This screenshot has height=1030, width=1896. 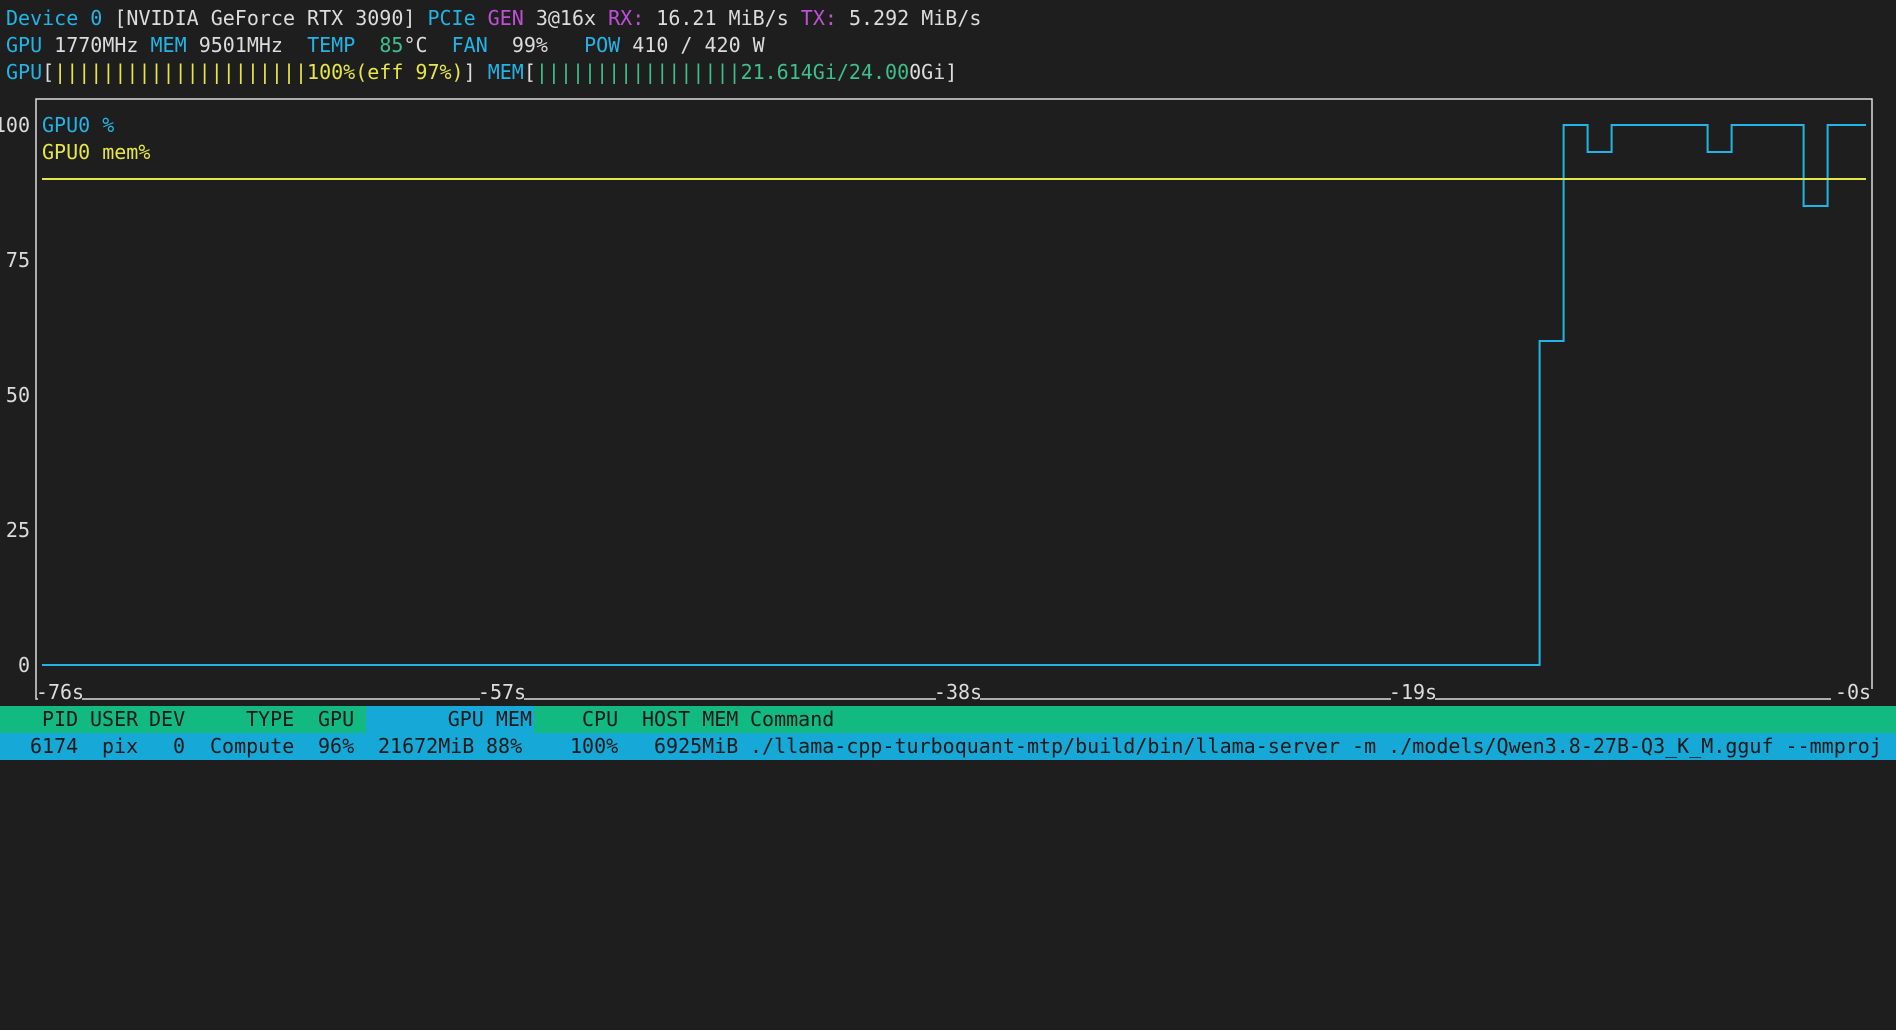 I want to click on gpu-clock-value: 1770MHz, so click(x=96, y=45).